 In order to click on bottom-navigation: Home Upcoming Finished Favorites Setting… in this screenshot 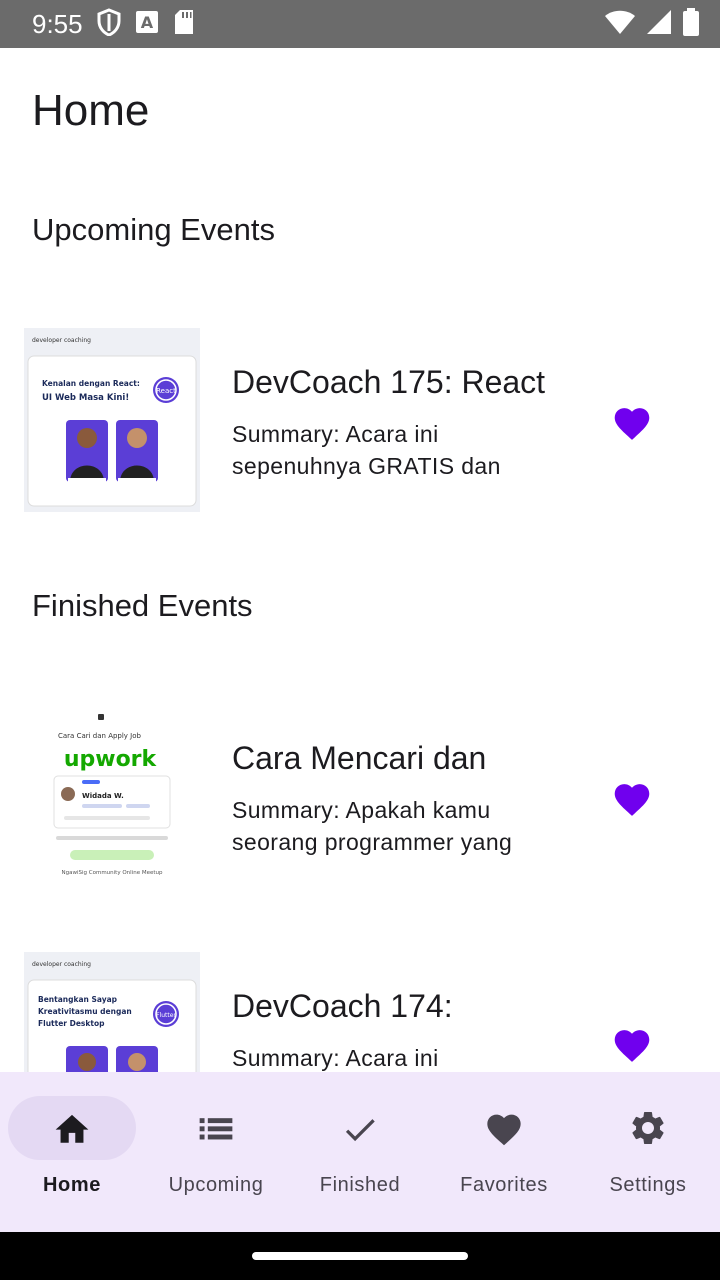, I will do `click(360, 1152)`.